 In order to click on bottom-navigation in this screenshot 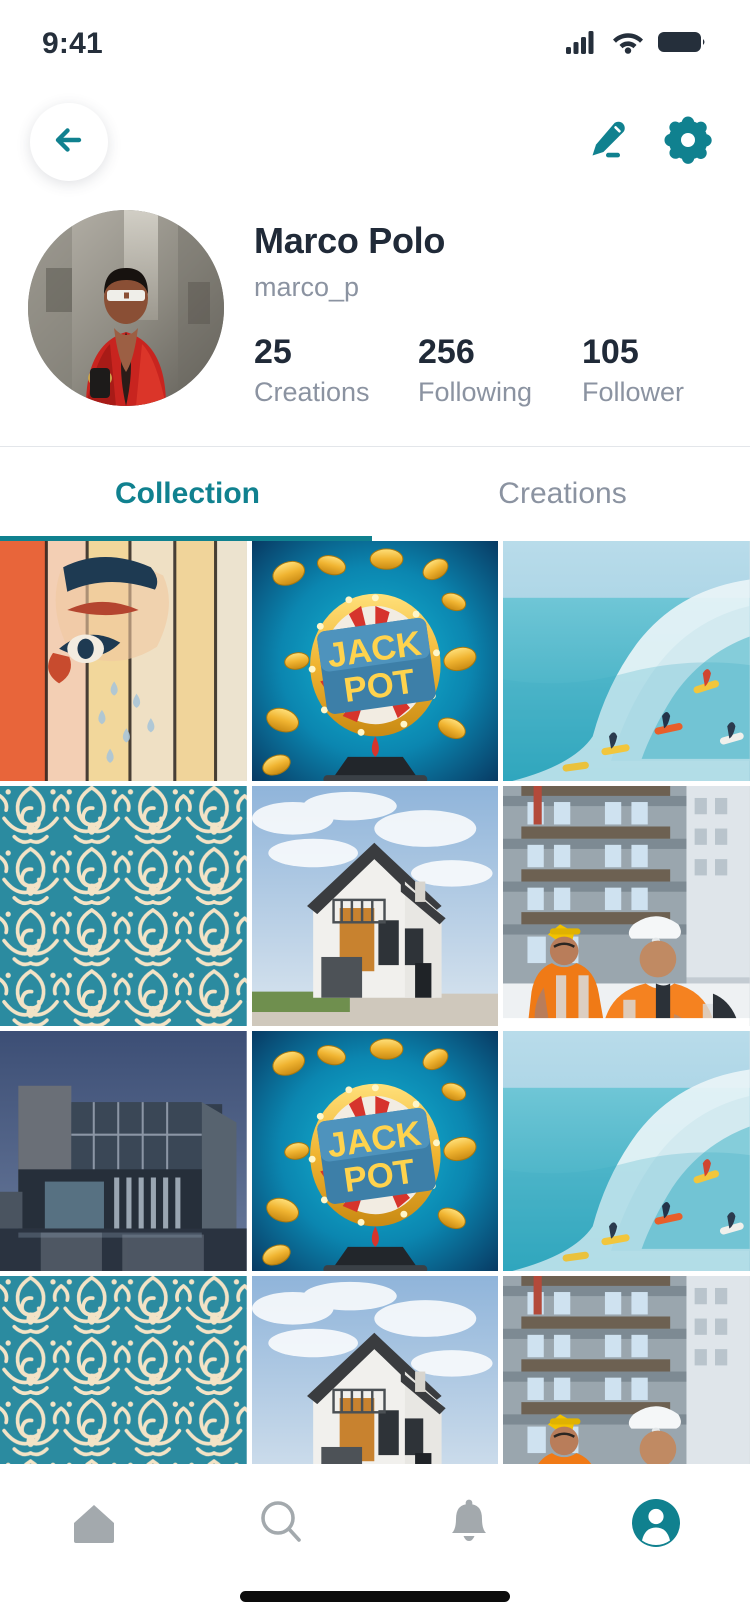, I will do `click(375, 1544)`.